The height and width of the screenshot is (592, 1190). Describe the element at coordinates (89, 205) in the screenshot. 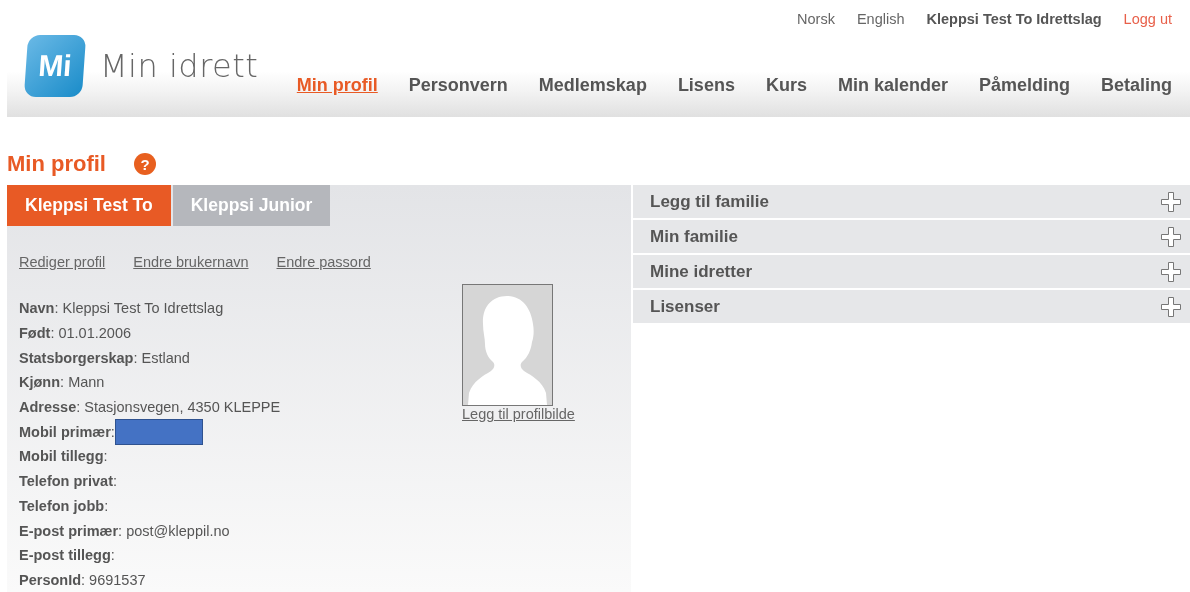

I see `profile-tab: Kleppsi Test To` at that location.